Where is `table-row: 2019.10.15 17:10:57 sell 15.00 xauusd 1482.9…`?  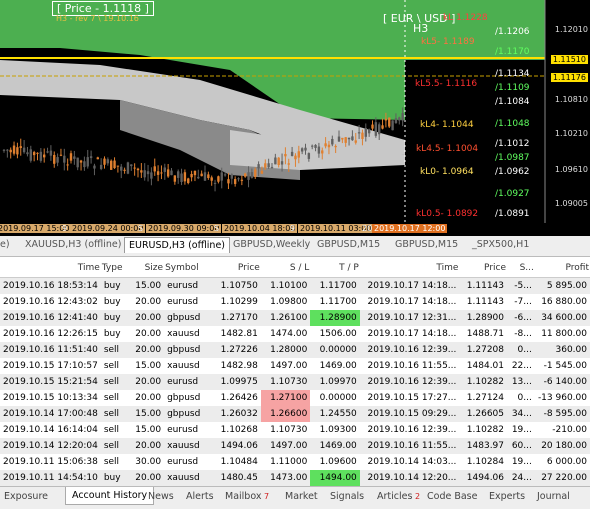
table-row: 2019.10.15 17:10:57 sell 15.00 xauusd 1482.9… is located at coordinates (295, 366).